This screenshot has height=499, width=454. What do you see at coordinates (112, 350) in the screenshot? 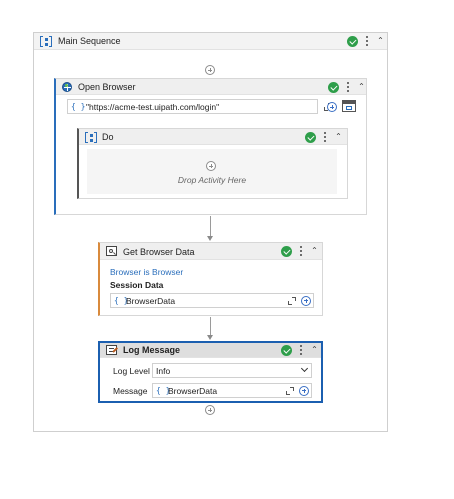
I see `log-message-icon` at bounding box center [112, 350].